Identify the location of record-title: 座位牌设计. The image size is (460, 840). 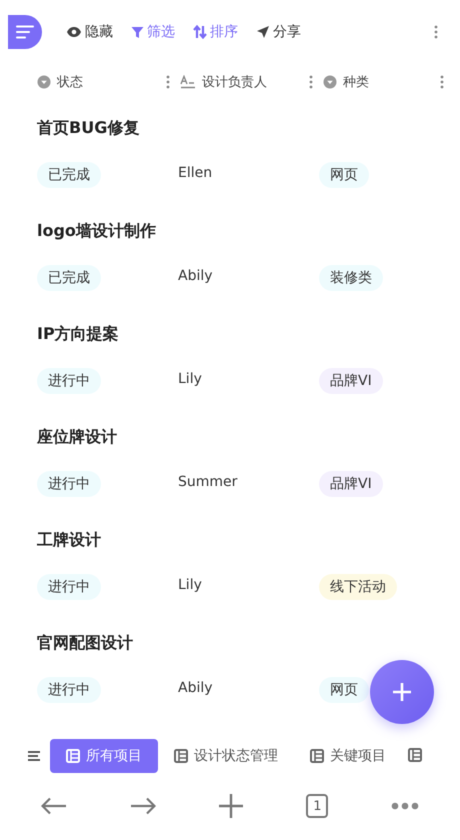
(77, 437).